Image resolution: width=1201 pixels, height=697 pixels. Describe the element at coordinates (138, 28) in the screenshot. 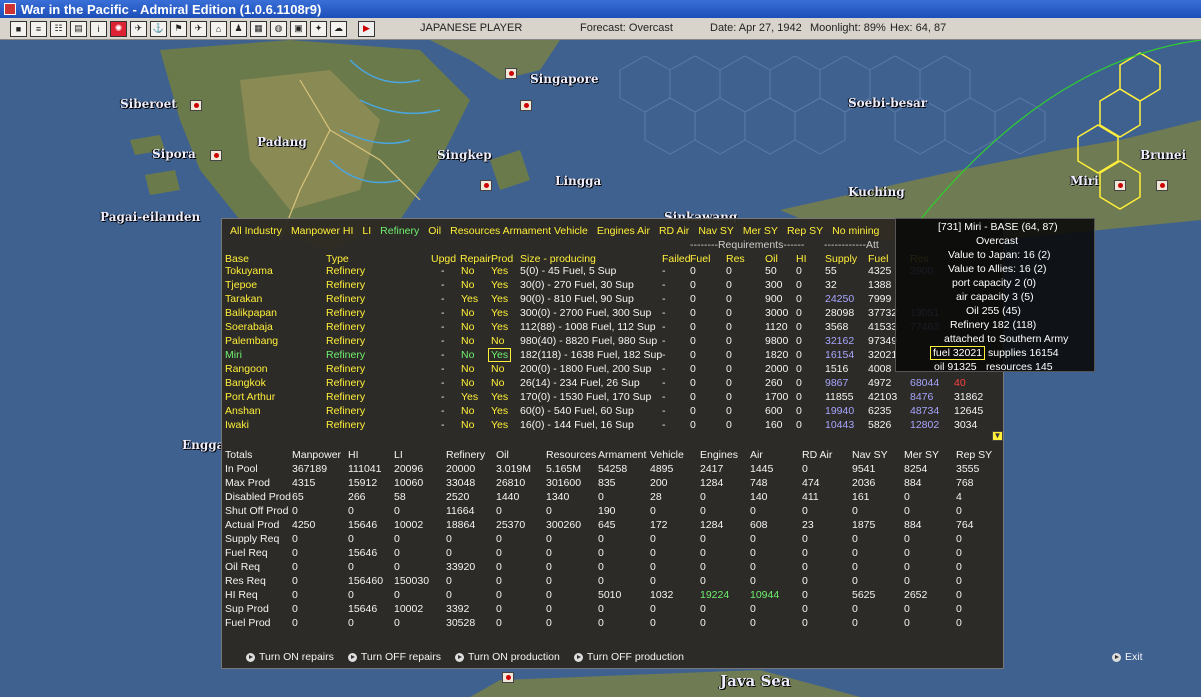

I see `plane-icon: ✈` at that location.